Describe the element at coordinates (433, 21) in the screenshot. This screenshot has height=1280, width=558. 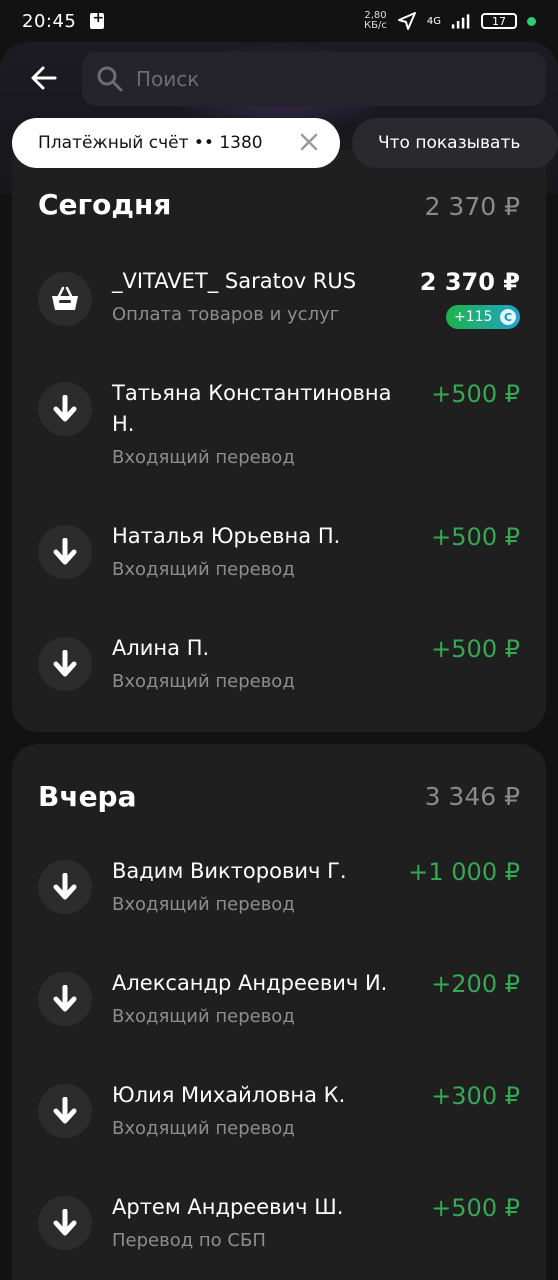
I see `network-type: 4G` at that location.